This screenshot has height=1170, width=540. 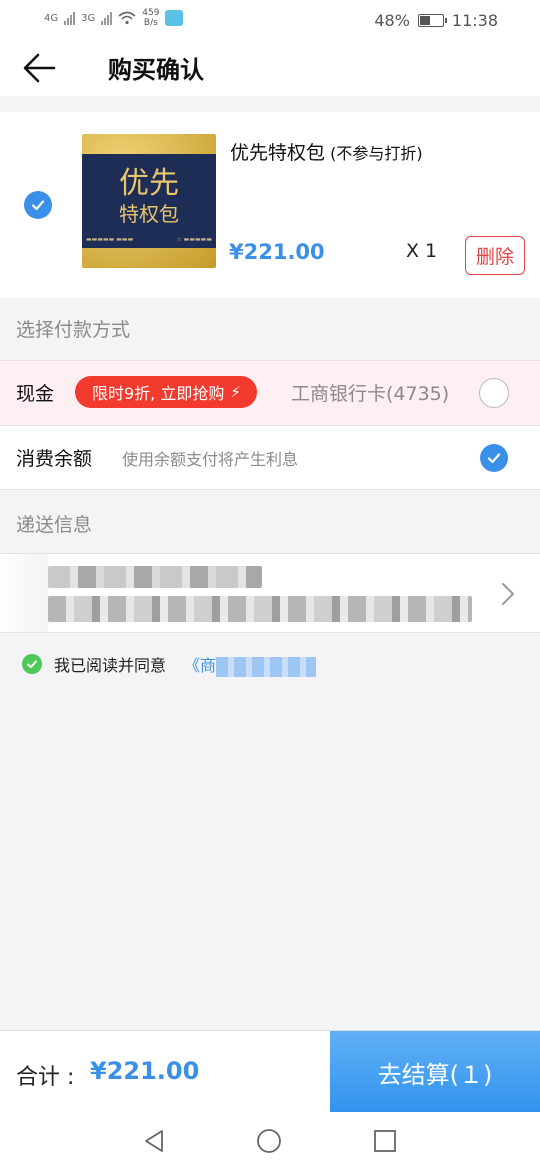 I want to click on product-image-fine-print: ▬▬▬▬▬ ▬▬▬, so click(x=110, y=239).